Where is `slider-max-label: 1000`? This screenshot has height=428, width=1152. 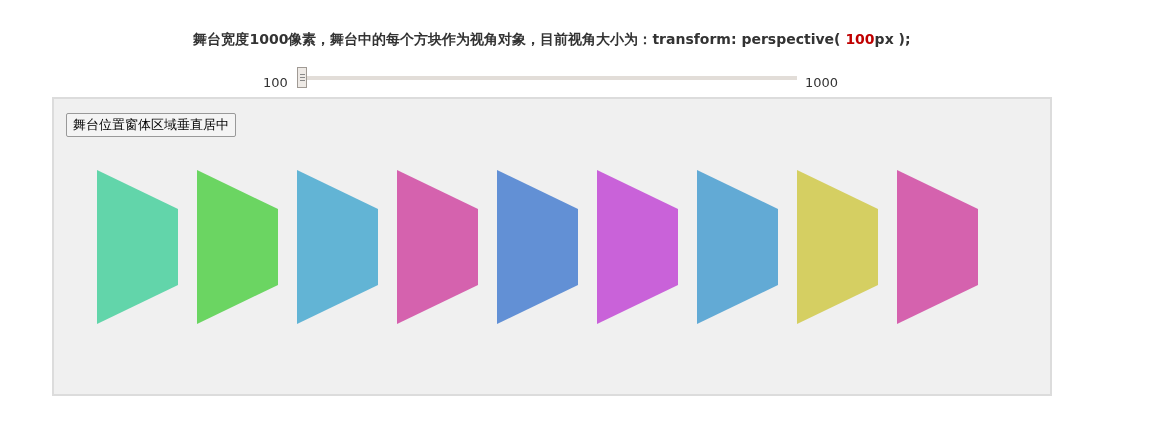 slider-max-label: 1000 is located at coordinates (822, 83).